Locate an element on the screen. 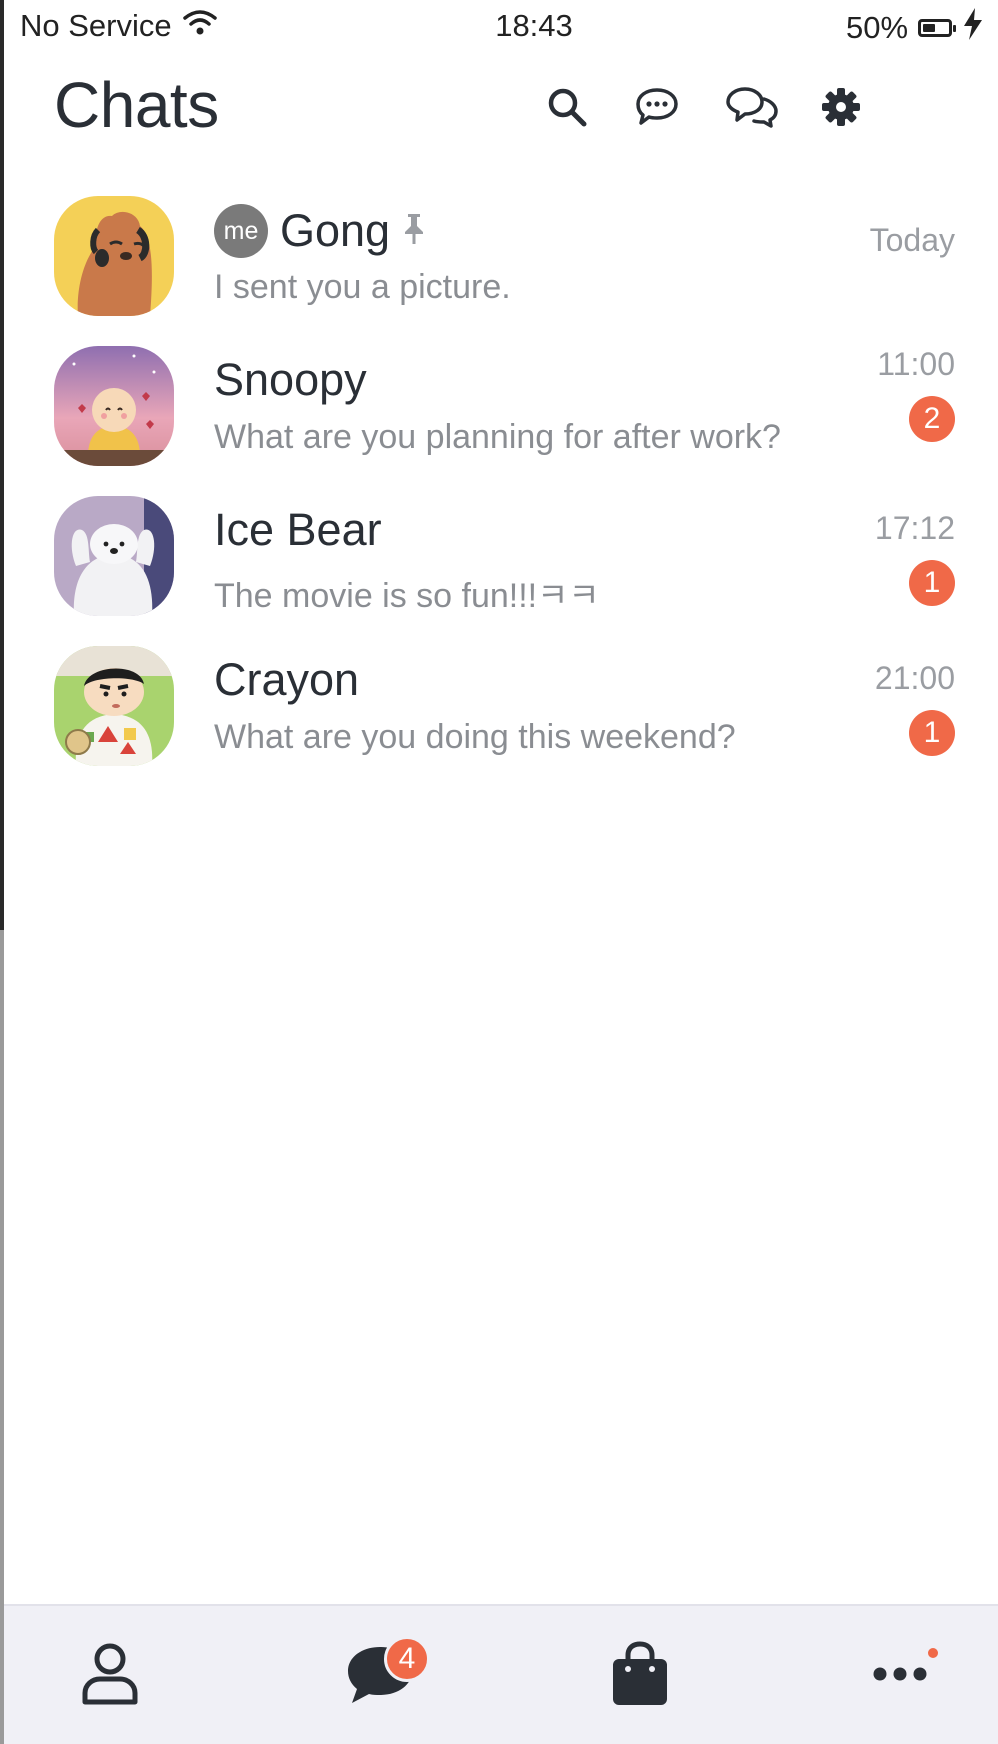 This screenshot has width=998, height=1744. chat-name: Ice Bear is located at coordinates (298, 529).